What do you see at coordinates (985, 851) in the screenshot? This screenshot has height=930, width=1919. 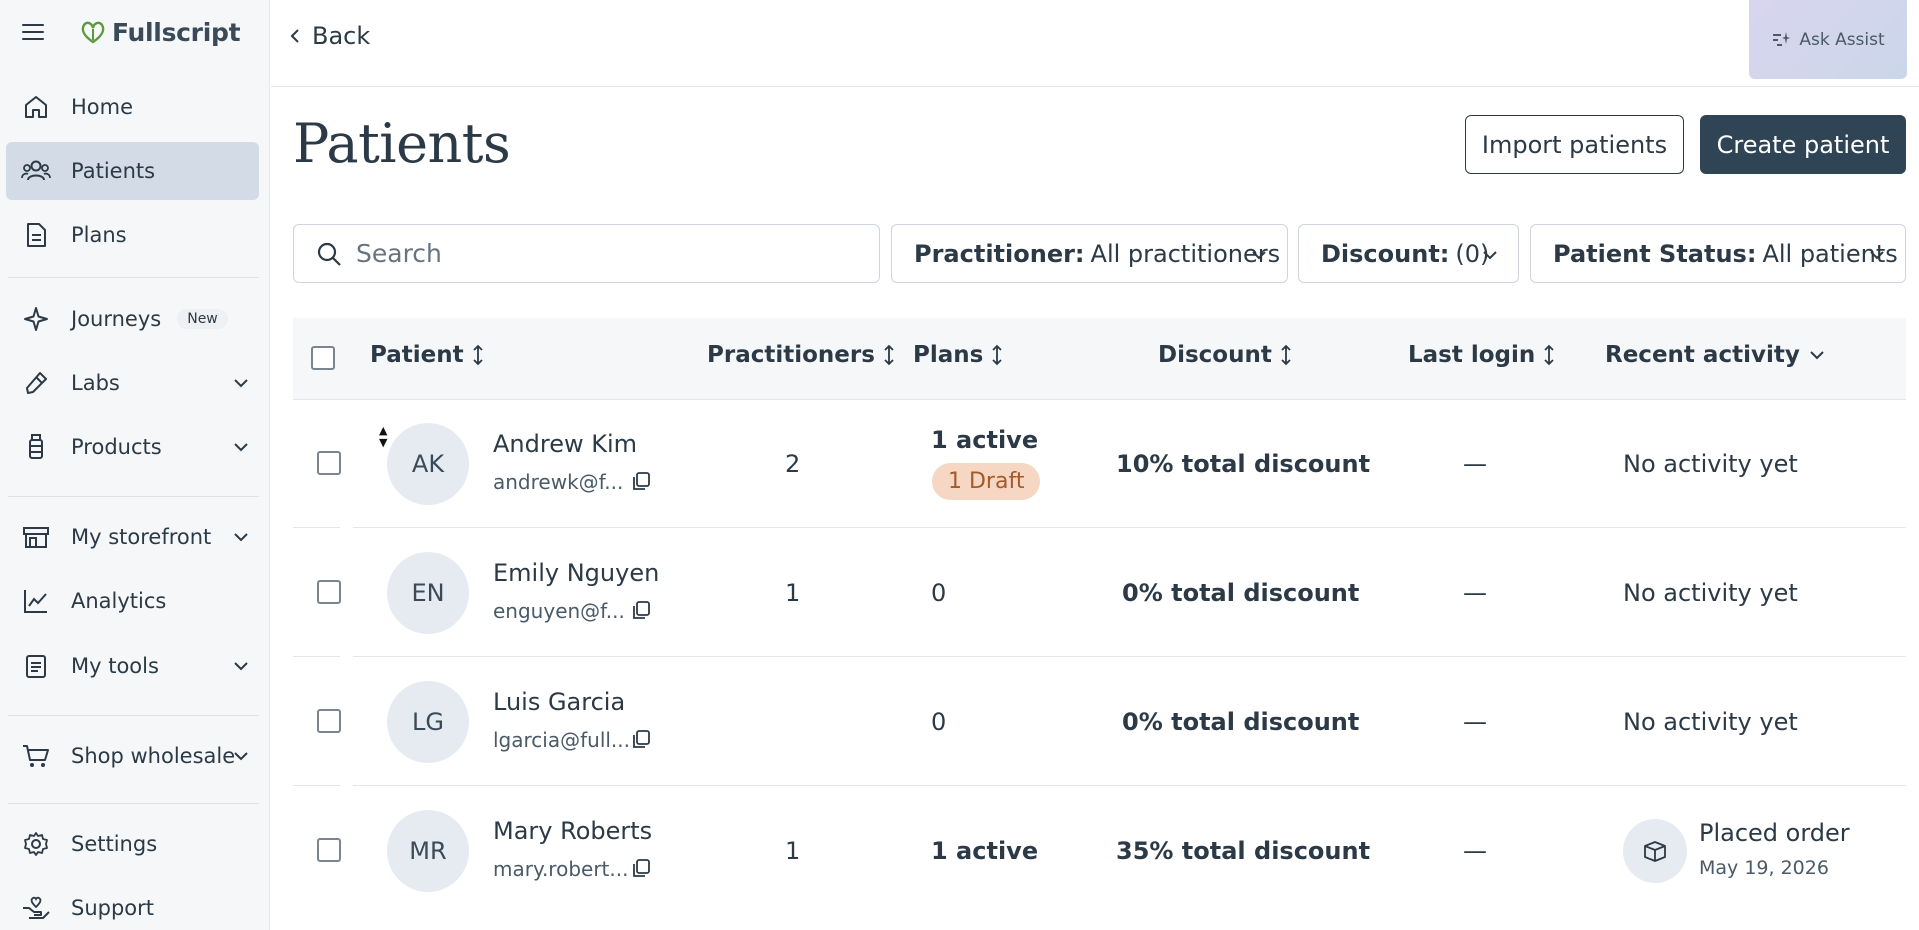 I see `plans-status: 1 active` at bounding box center [985, 851].